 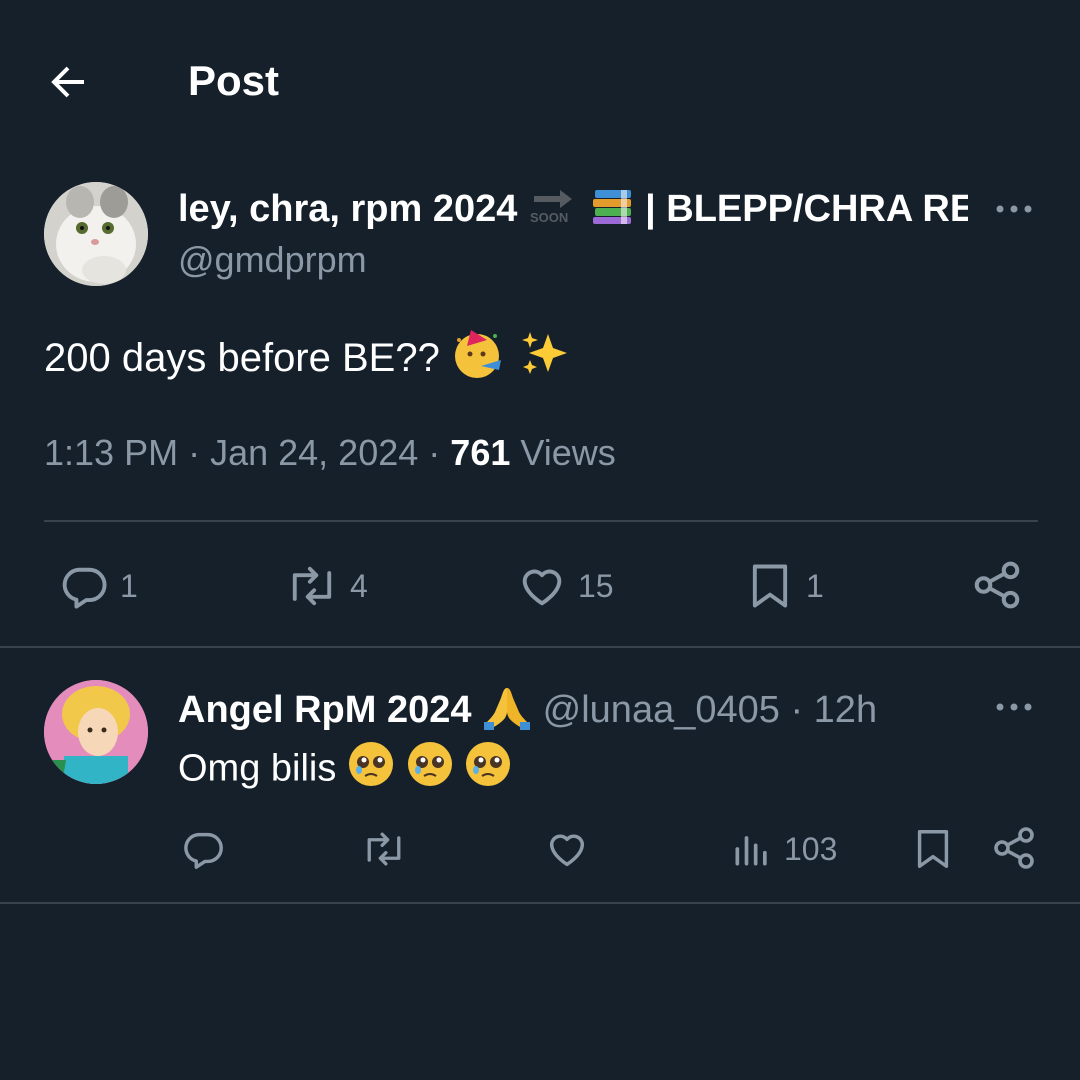 What do you see at coordinates (480, 452) in the screenshot?
I see `views-count: 761` at bounding box center [480, 452].